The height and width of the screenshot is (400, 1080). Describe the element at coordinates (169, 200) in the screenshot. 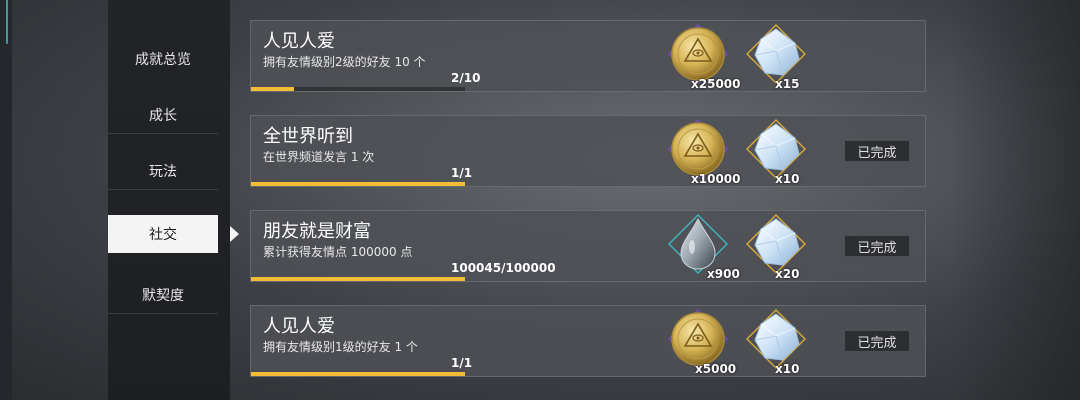

I see `sidebar: 成就总览 成长 玩法 社交 默契度` at that location.